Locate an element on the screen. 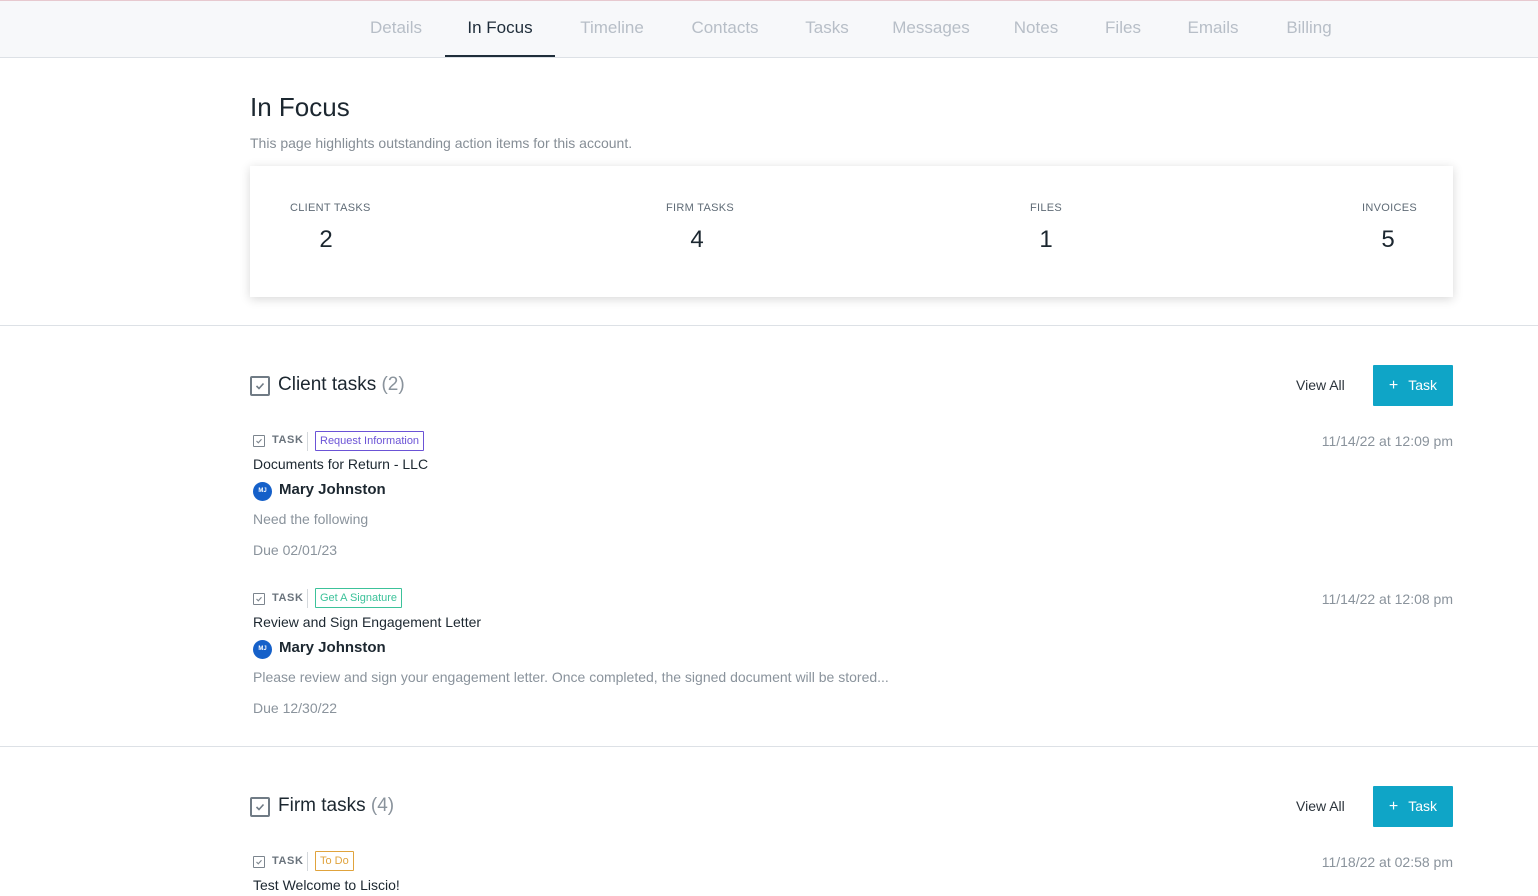 The image size is (1538, 896). tab-billing: Billing is located at coordinates (1309, 29).